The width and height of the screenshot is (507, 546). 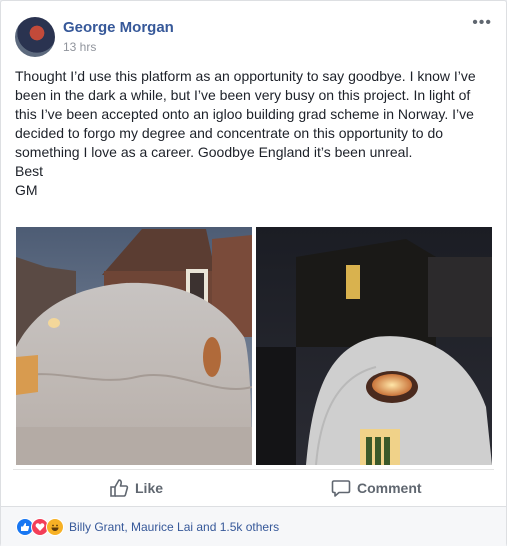 I want to click on comment-button: Comment, so click(x=376, y=488).